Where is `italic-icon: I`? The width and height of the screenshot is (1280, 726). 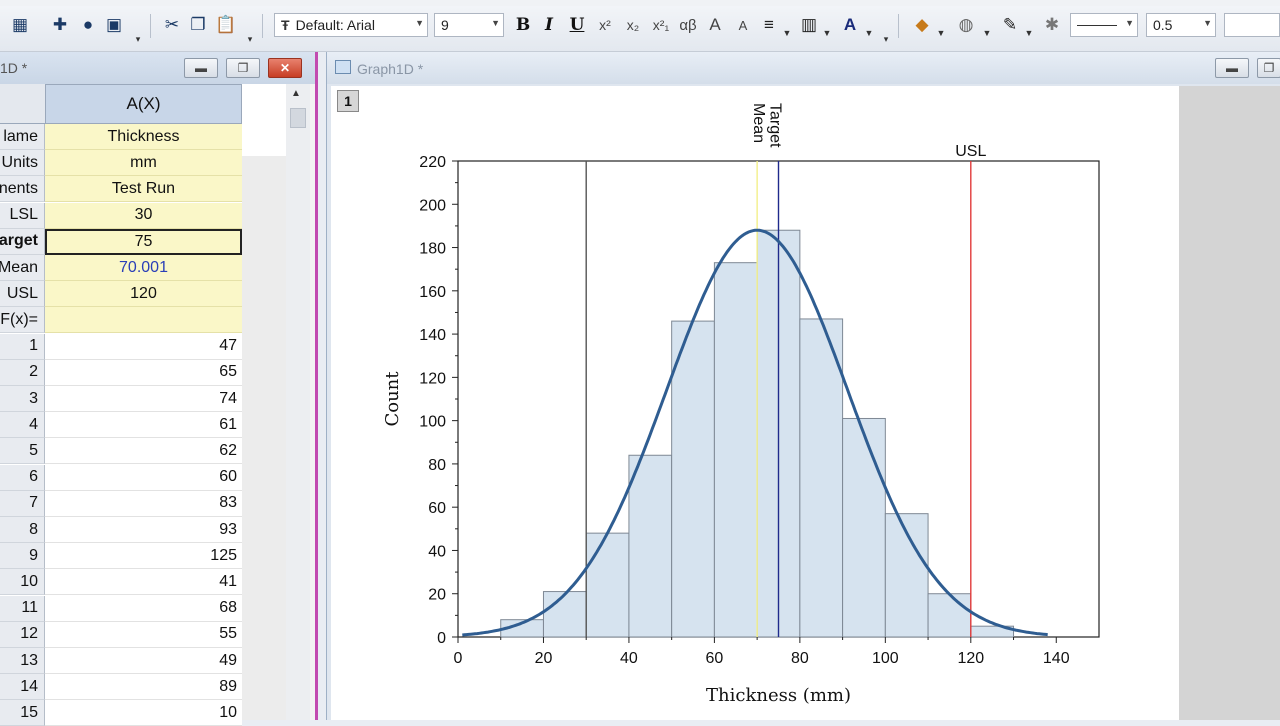 italic-icon: I is located at coordinates (549, 25).